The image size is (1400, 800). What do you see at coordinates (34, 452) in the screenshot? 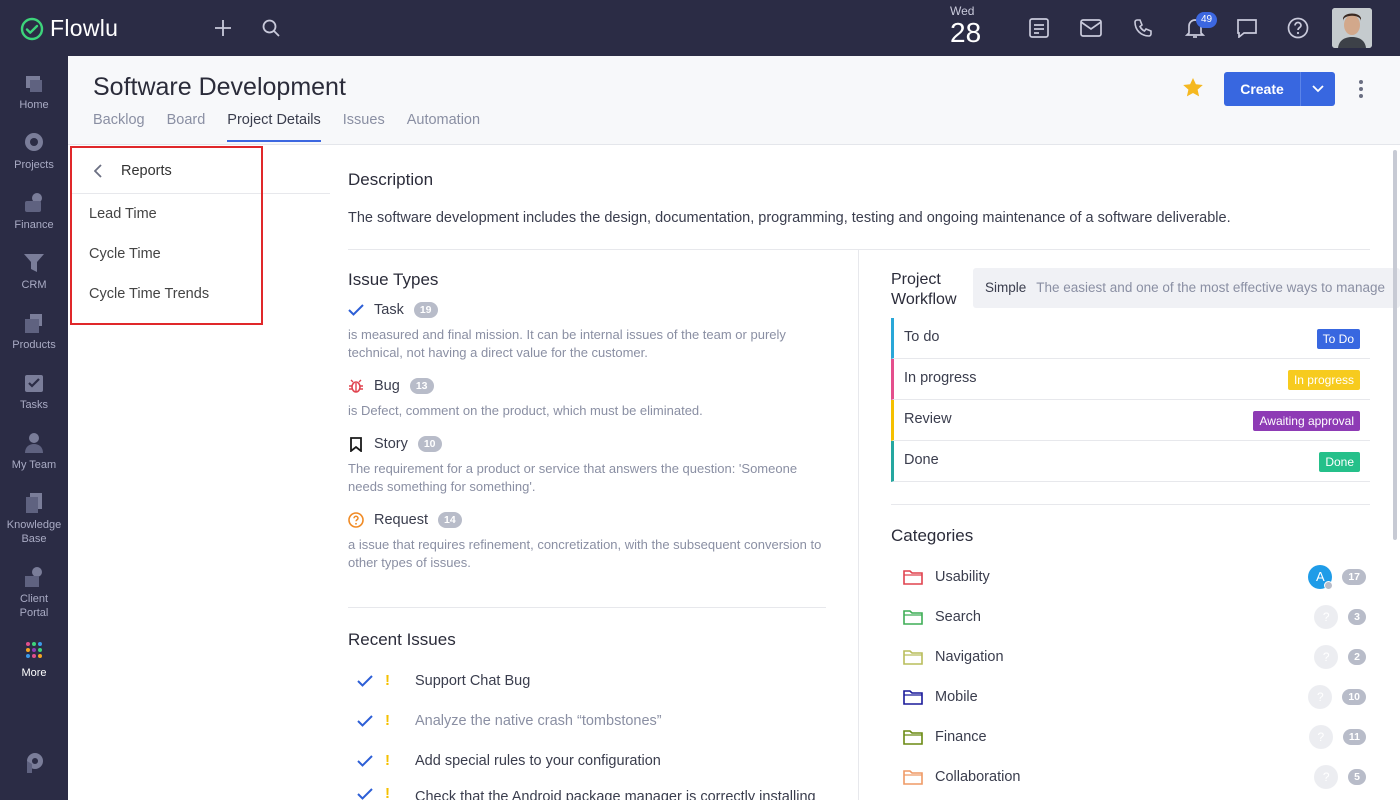
I see `nav-my-team: My Team` at bounding box center [34, 452].